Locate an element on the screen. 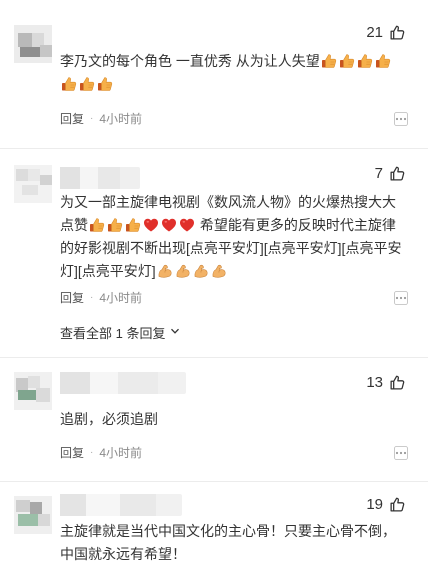  like-button: 13 is located at coordinates (386, 382).